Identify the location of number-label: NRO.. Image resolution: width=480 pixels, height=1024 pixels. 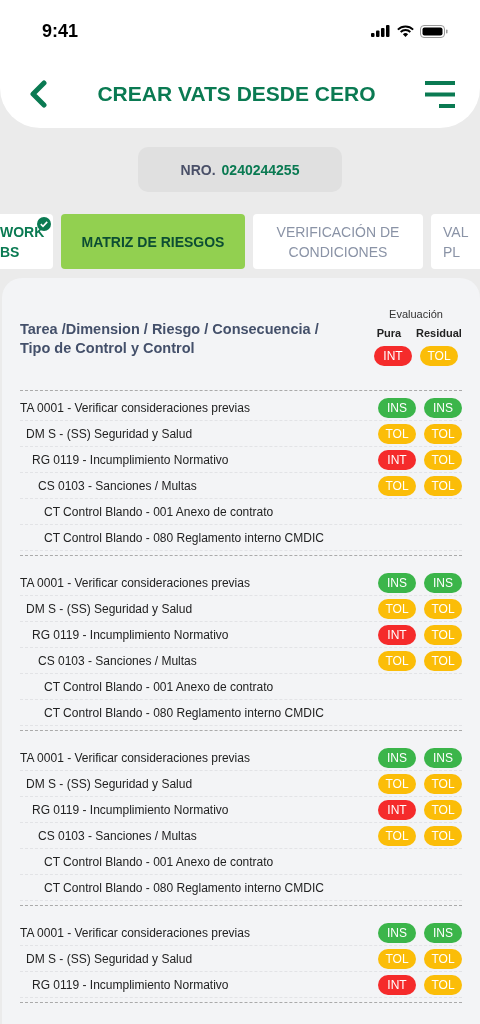
(198, 169).